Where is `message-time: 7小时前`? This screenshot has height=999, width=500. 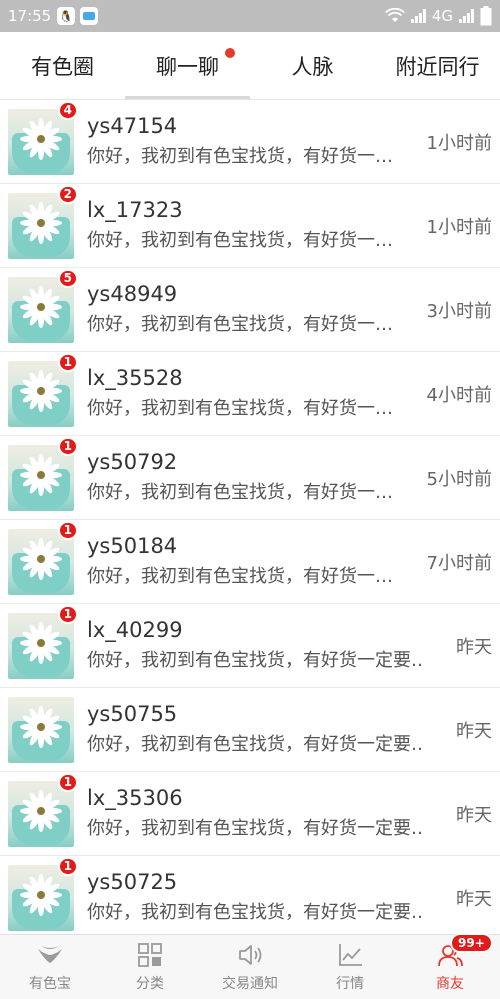
message-time: 7小时前 is located at coordinates (459, 563).